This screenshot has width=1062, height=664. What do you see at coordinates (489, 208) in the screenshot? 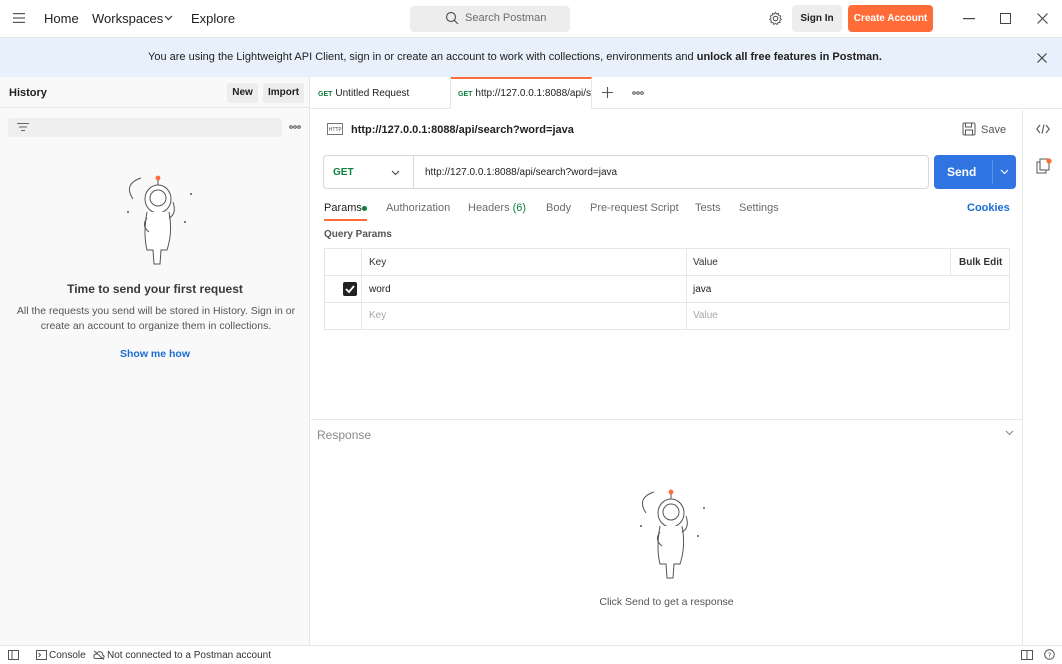
I see `tab-headers-label: Headers` at bounding box center [489, 208].